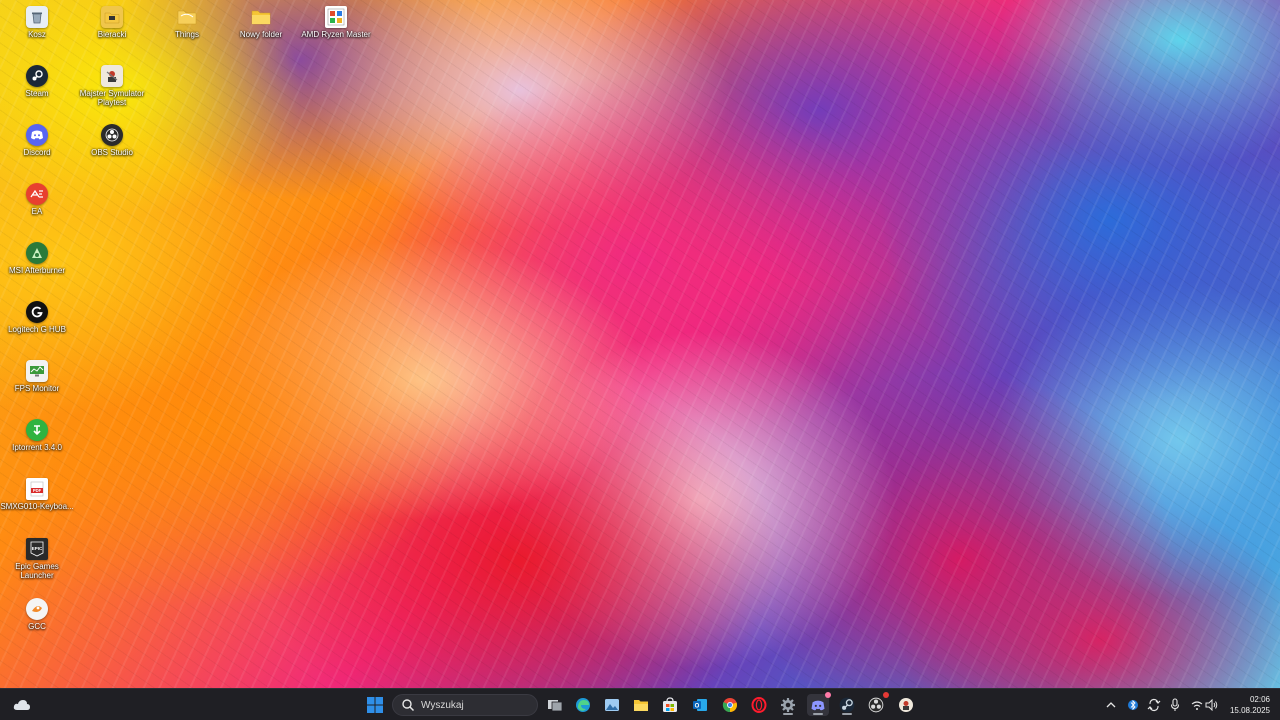 This screenshot has width=1280, height=720. I want to click on chevron-up-icon, so click(1111, 705).